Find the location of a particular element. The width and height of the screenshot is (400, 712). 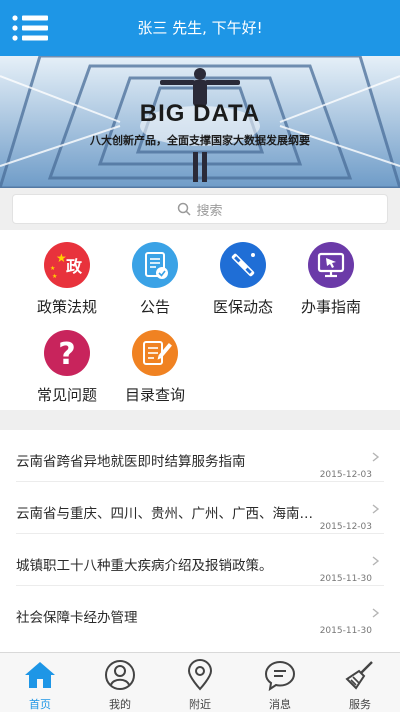

user-icon is located at coordinates (120, 675).